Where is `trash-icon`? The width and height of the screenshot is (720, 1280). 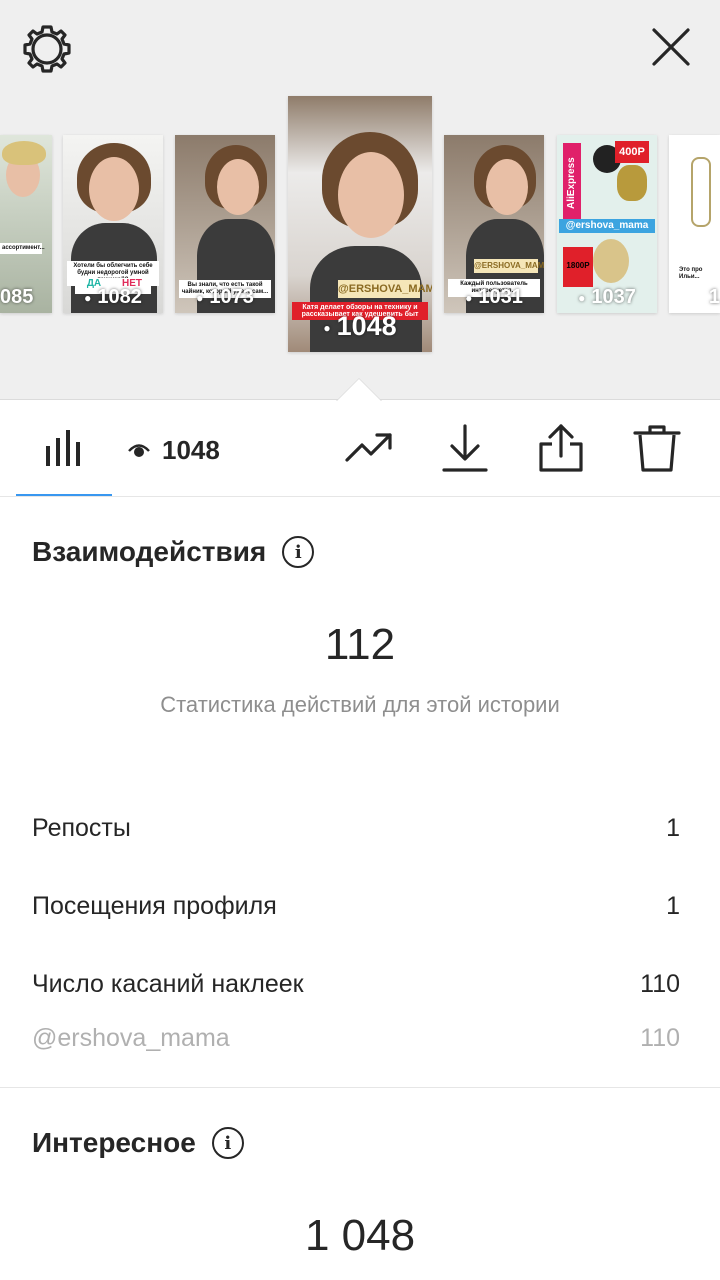 trash-icon is located at coordinates (657, 449).